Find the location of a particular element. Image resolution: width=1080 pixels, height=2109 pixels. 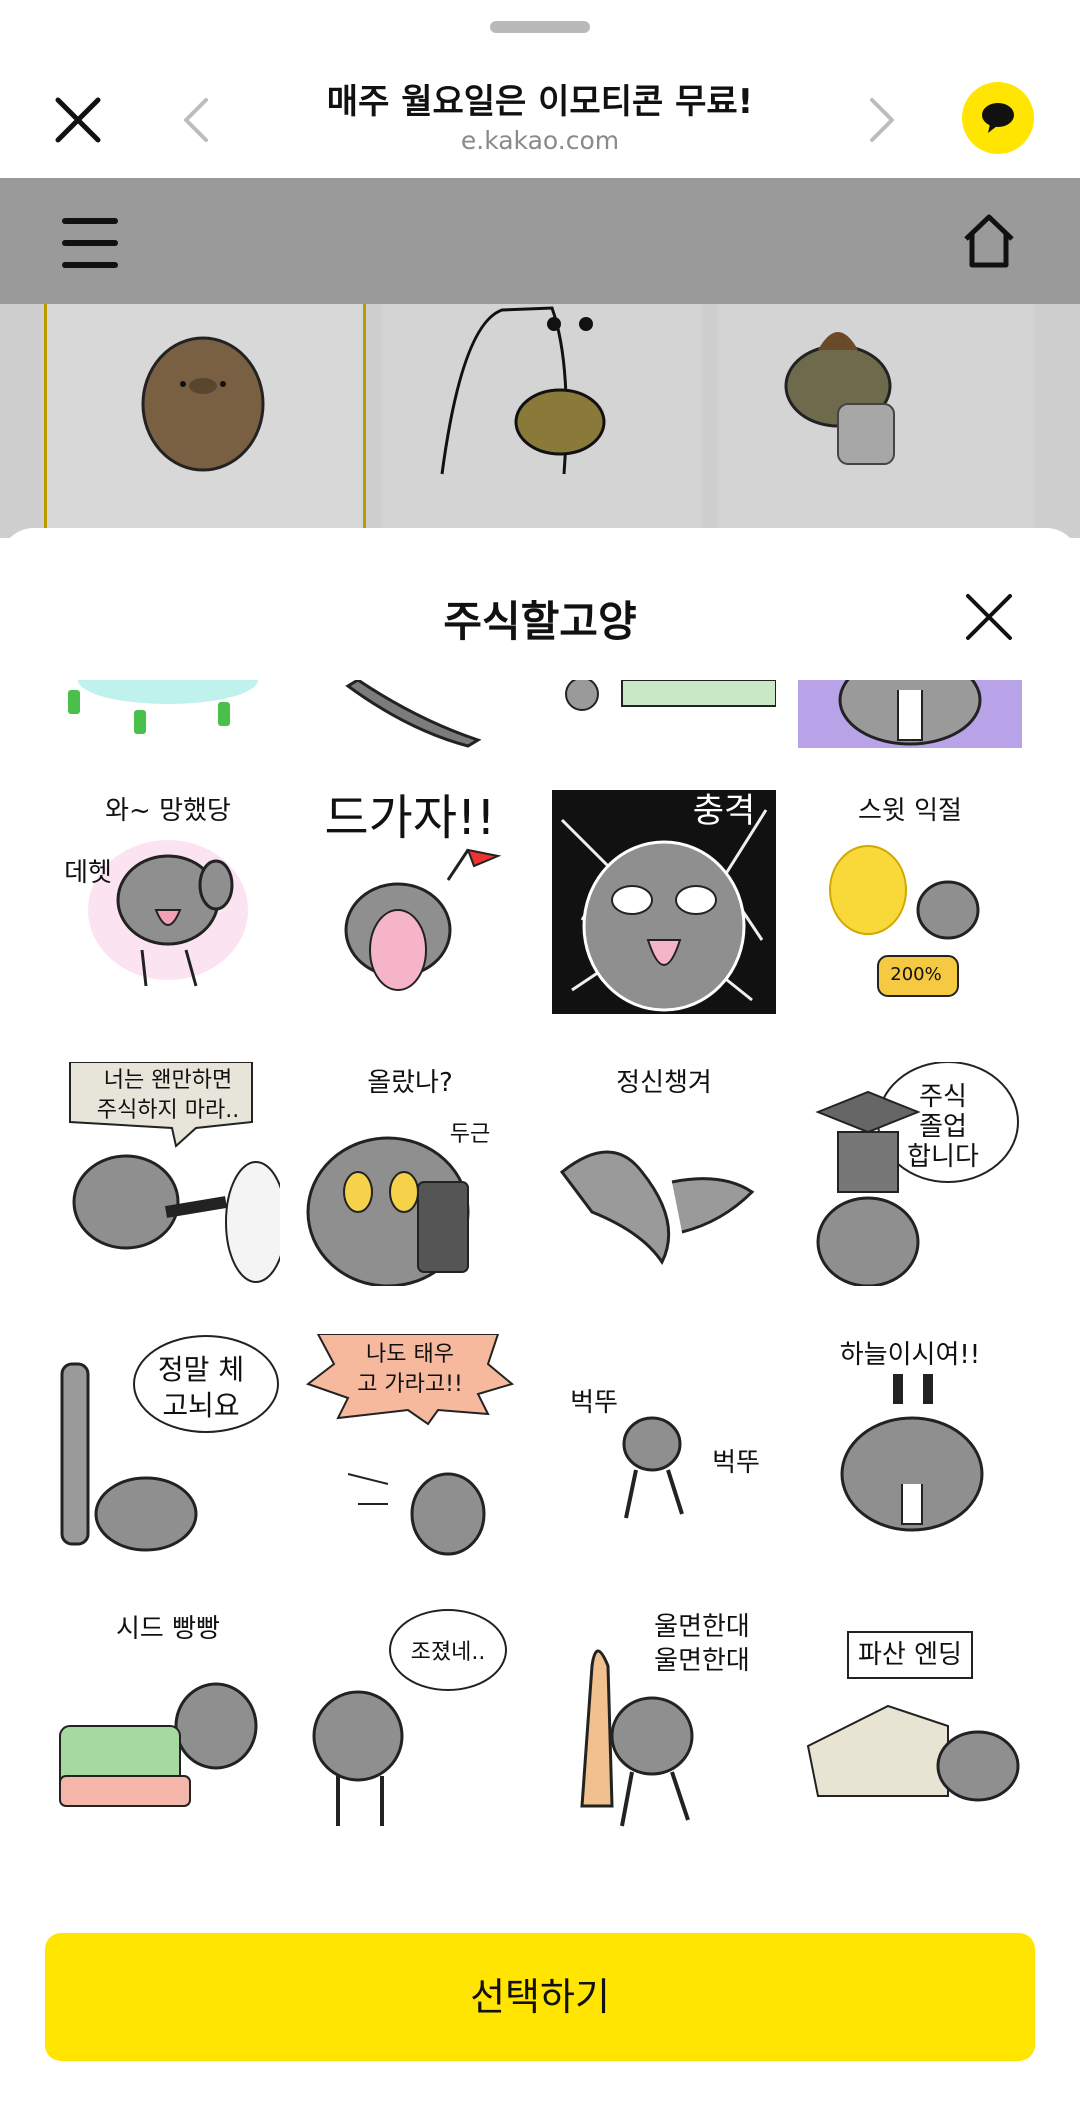

sticker-caption: 드가자!! is located at coordinates (410, 818).